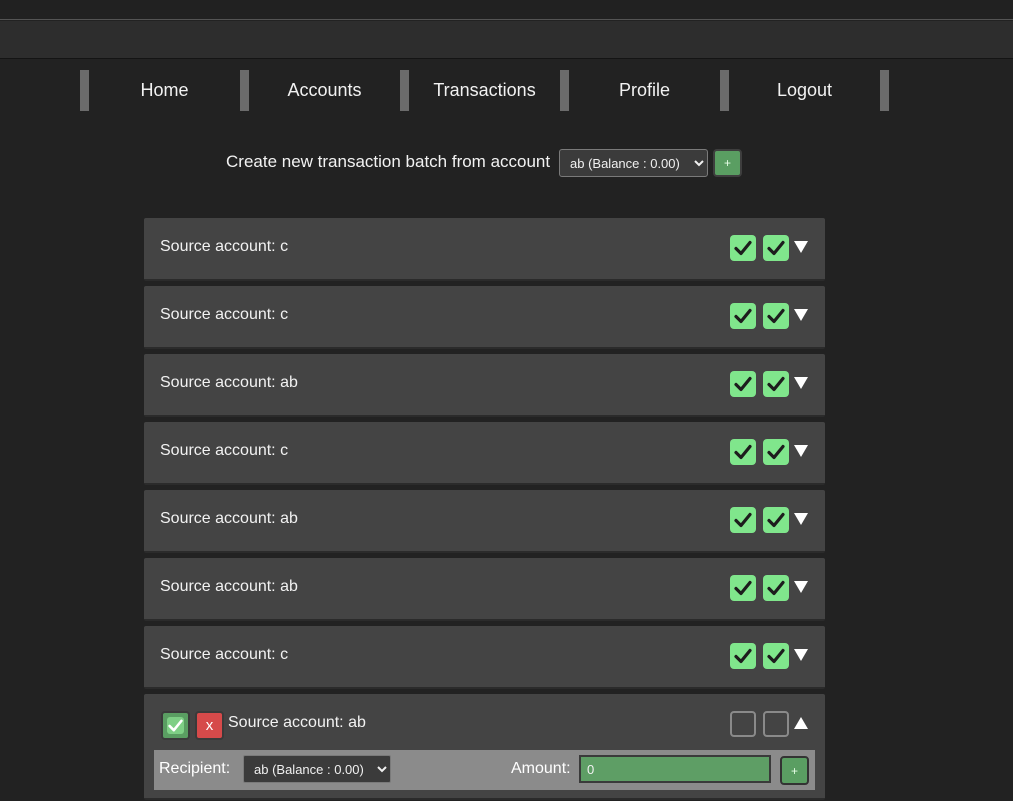 This screenshot has height=801, width=1013. What do you see at coordinates (317, 769) in the screenshot?
I see `recipient-select: ab (Balance : 0.00)` at bounding box center [317, 769].